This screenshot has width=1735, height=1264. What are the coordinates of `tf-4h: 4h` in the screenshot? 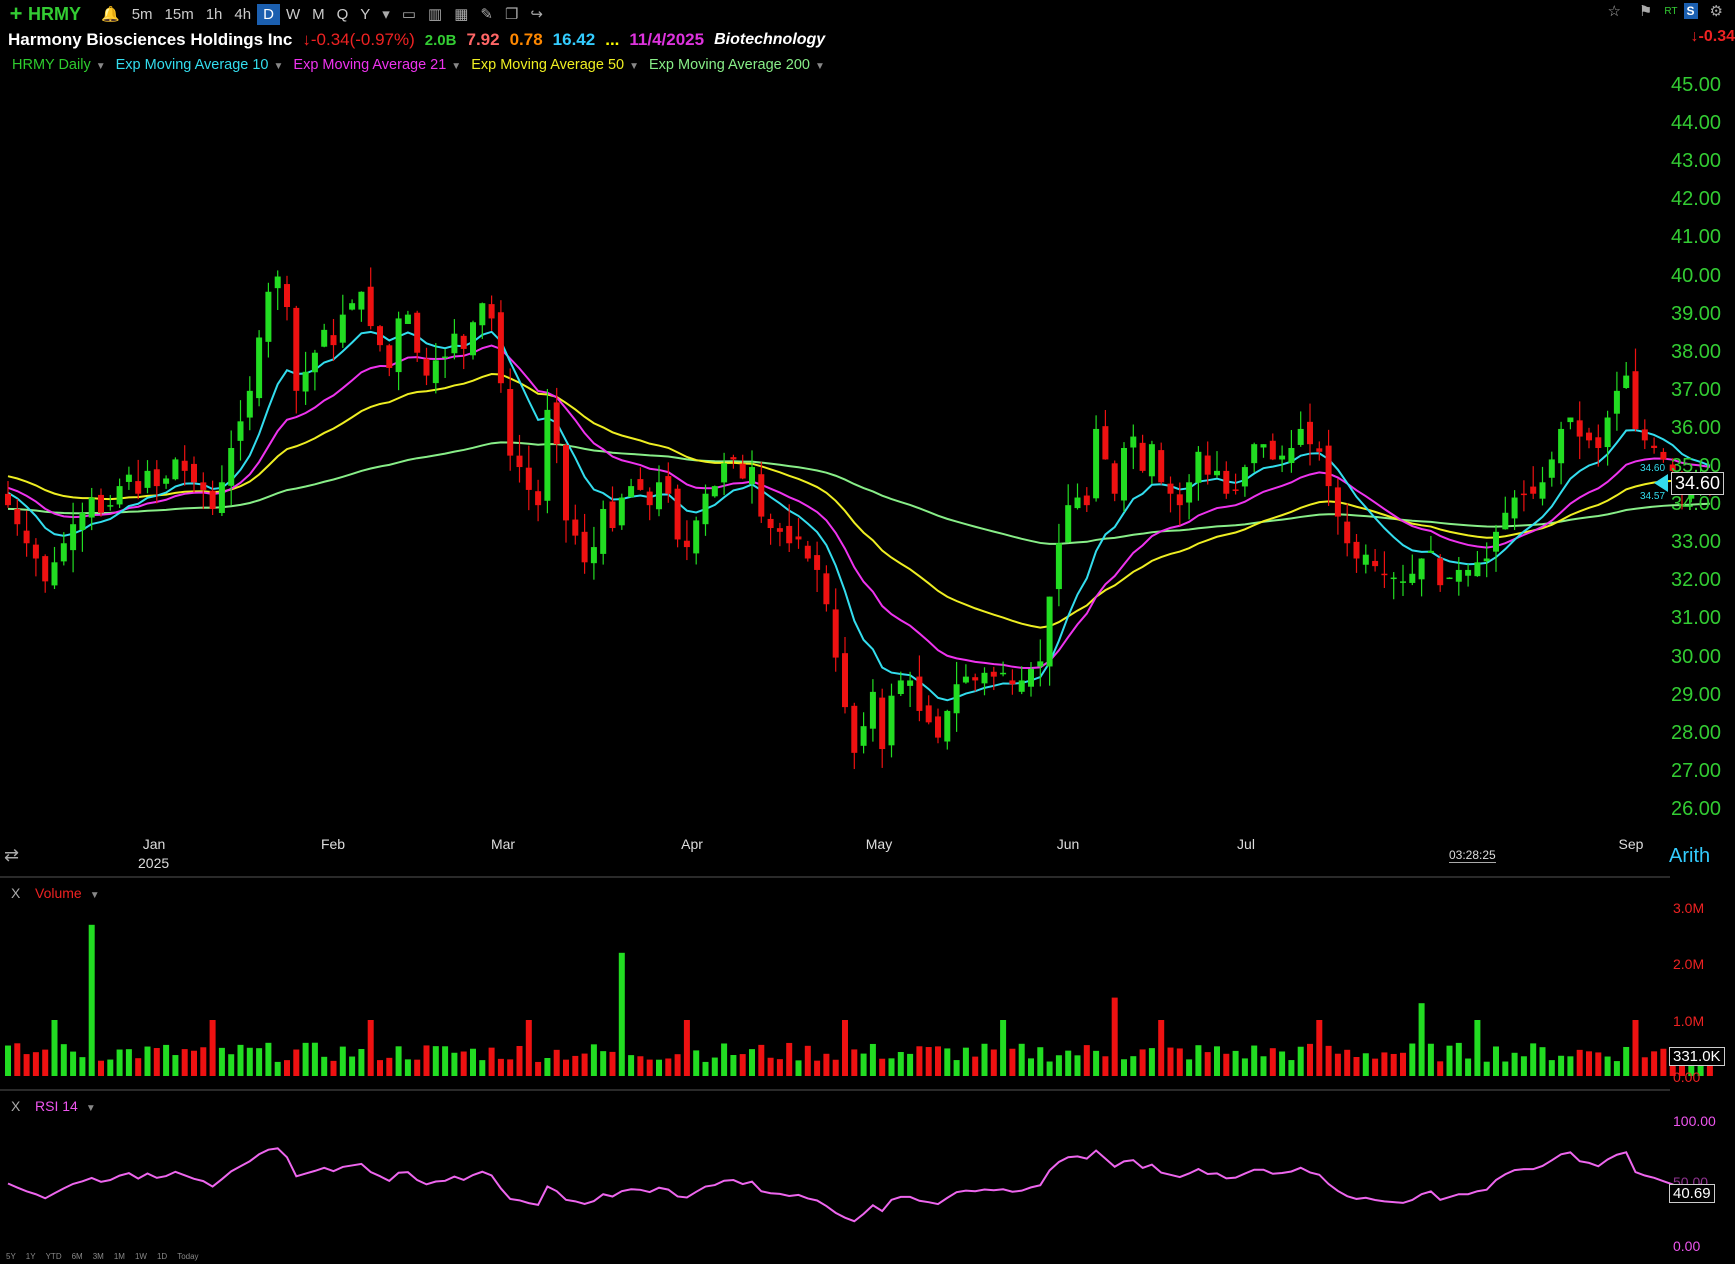 It's located at (242, 14).